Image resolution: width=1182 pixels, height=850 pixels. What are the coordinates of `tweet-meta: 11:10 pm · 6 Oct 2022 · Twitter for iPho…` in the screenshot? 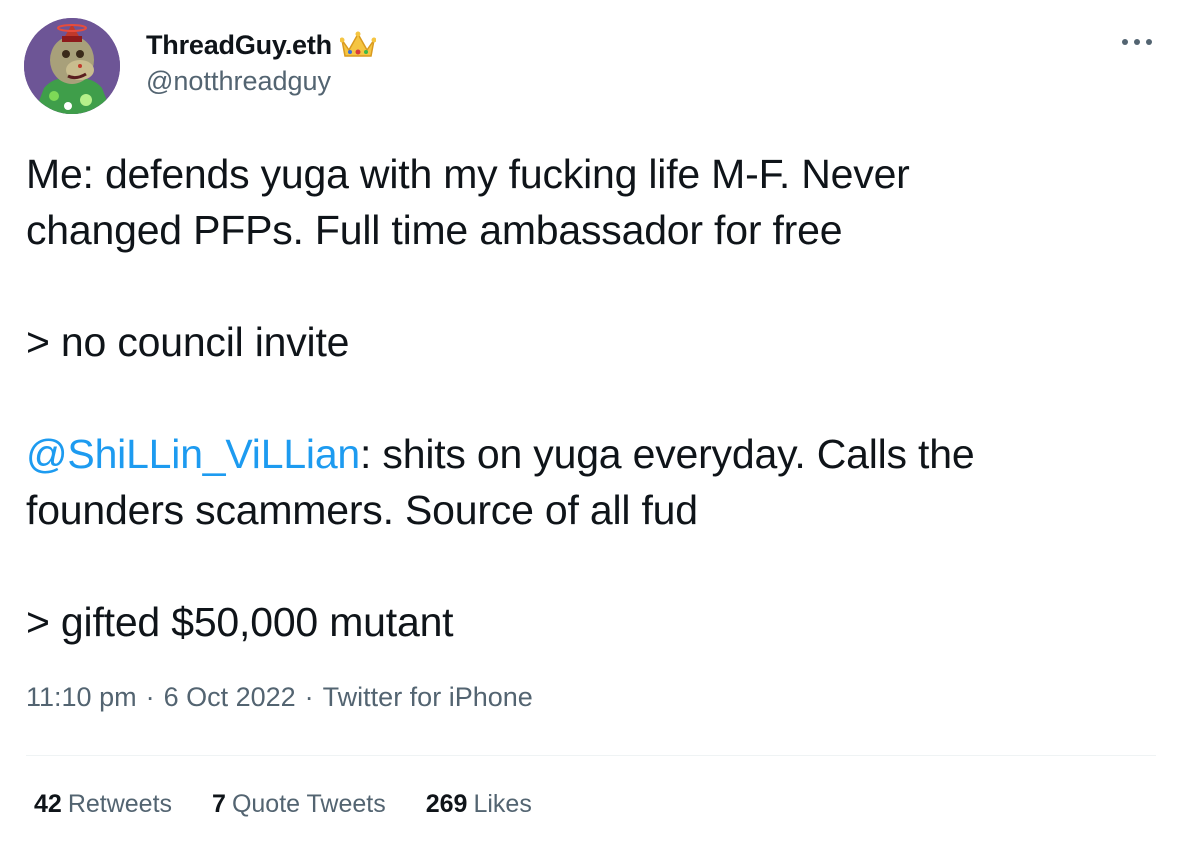 It's located at (279, 697).